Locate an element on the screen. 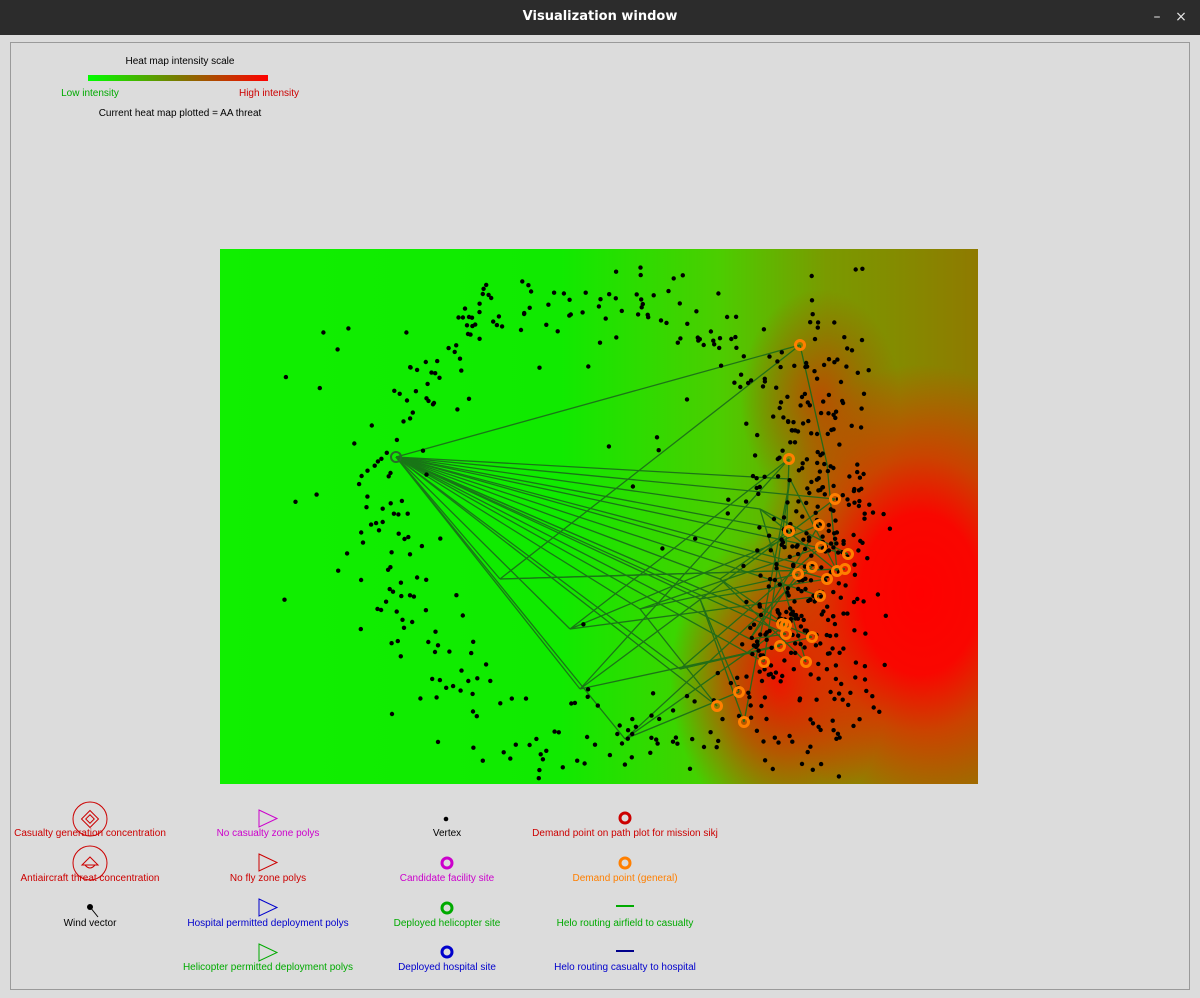  close-button: × is located at coordinates (1181, 17).